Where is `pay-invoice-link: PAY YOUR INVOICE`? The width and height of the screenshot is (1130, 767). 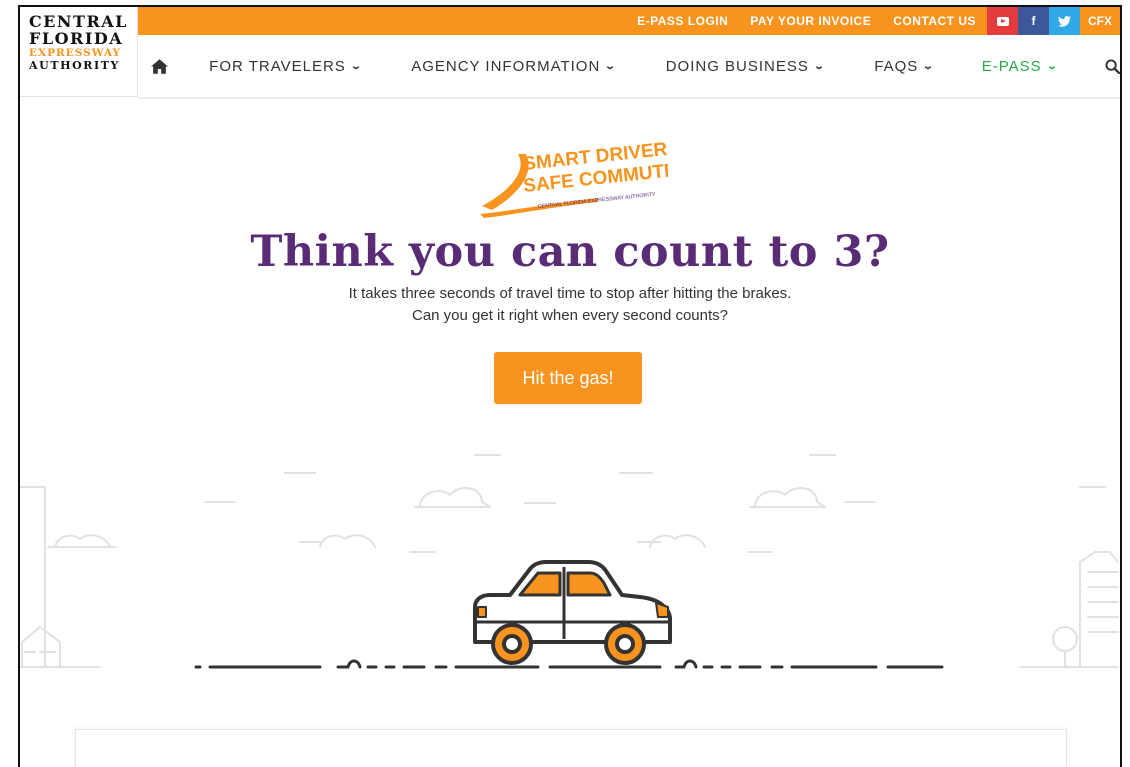
pay-invoice-link: PAY YOUR INVOICE is located at coordinates (810, 21).